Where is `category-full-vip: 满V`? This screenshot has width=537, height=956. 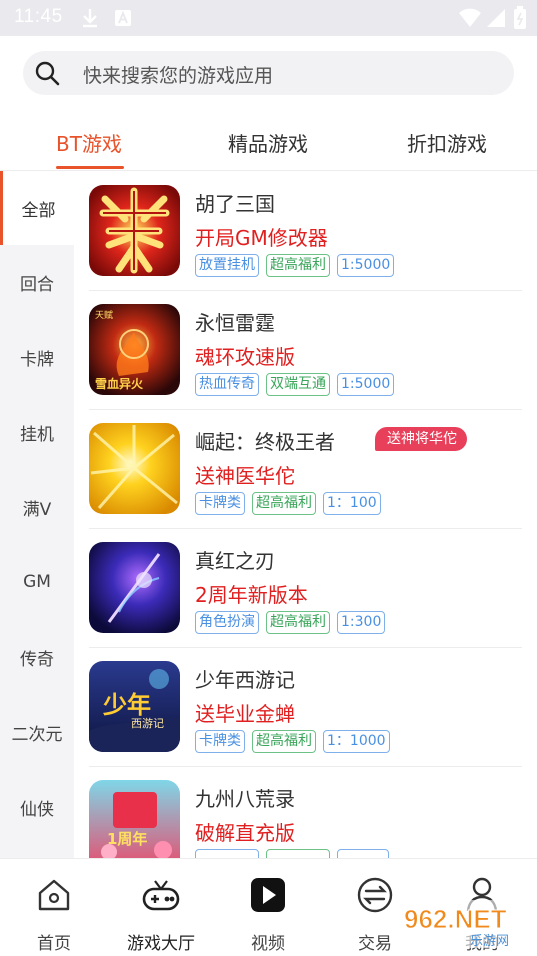 category-full-vip: 满V is located at coordinates (37, 507).